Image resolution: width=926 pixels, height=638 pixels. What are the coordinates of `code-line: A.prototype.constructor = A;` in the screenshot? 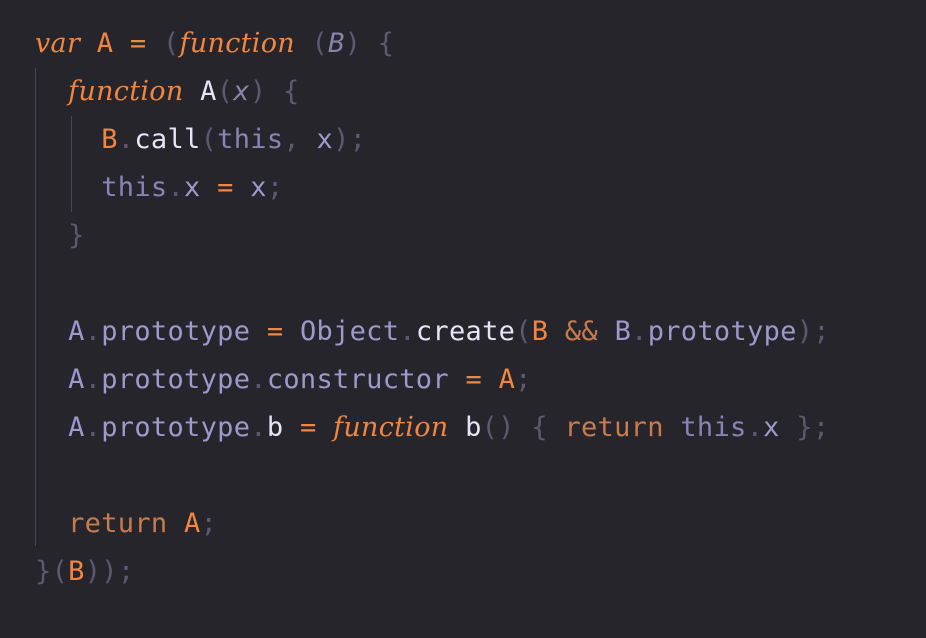 It's located at (283, 380).